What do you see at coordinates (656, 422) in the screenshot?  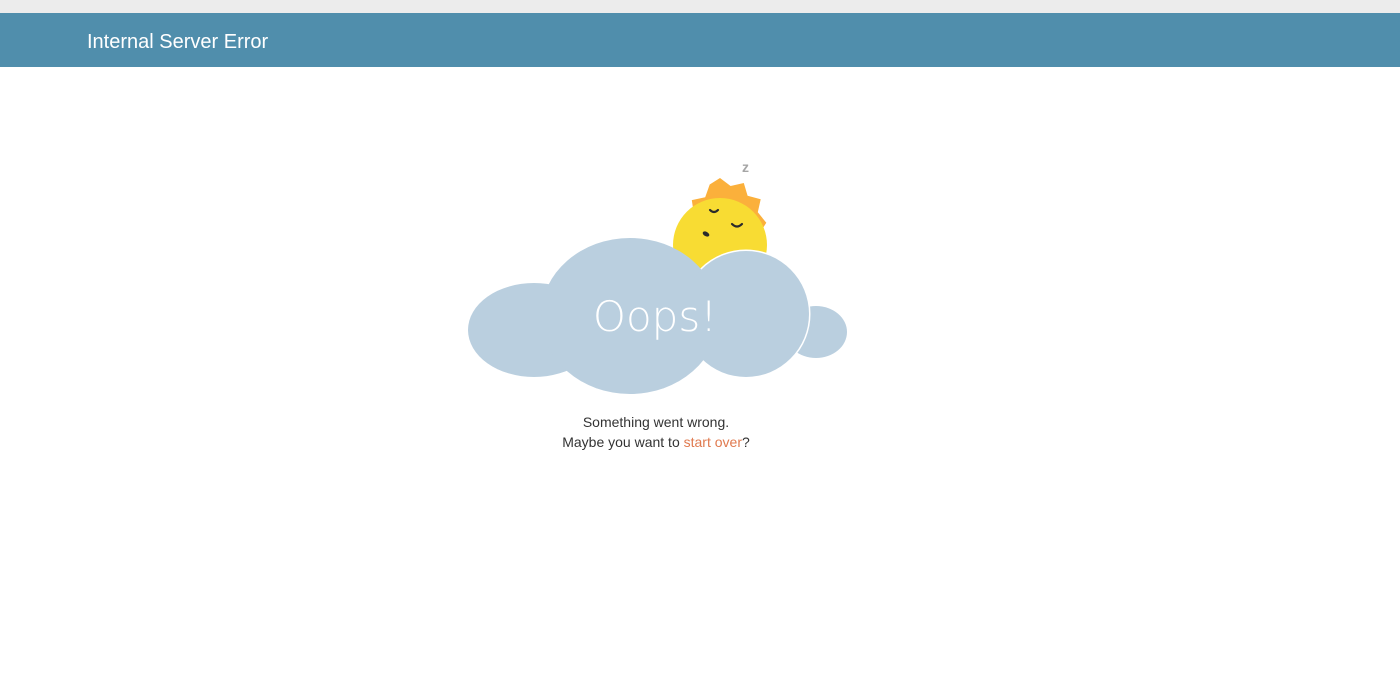 I see `error-message-line1: Something went wrong.` at bounding box center [656, 422].